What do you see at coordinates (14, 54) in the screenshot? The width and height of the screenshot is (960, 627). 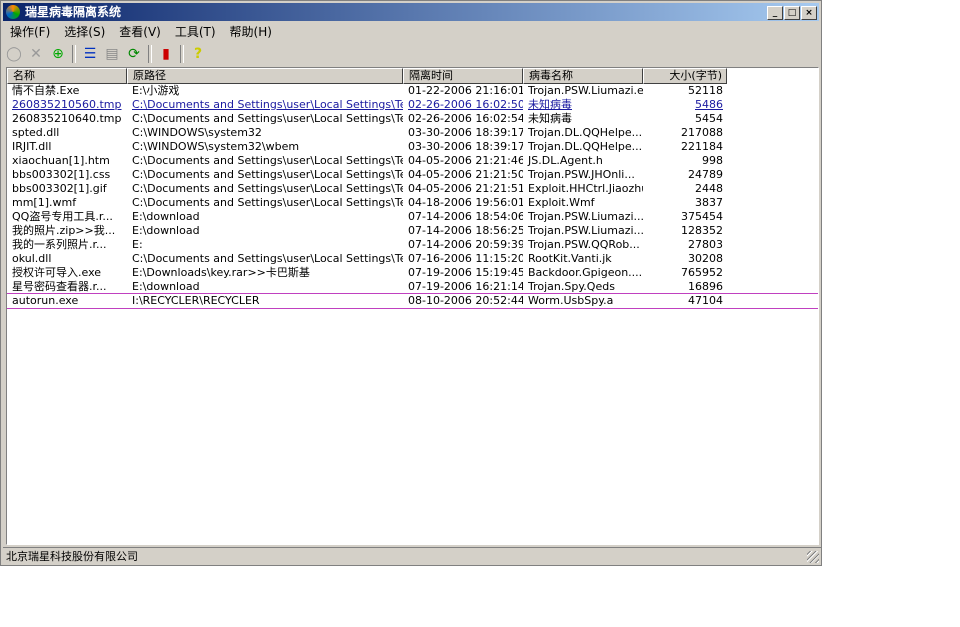 I see `restore-icon: ◯` at bounding box center [14, 54].